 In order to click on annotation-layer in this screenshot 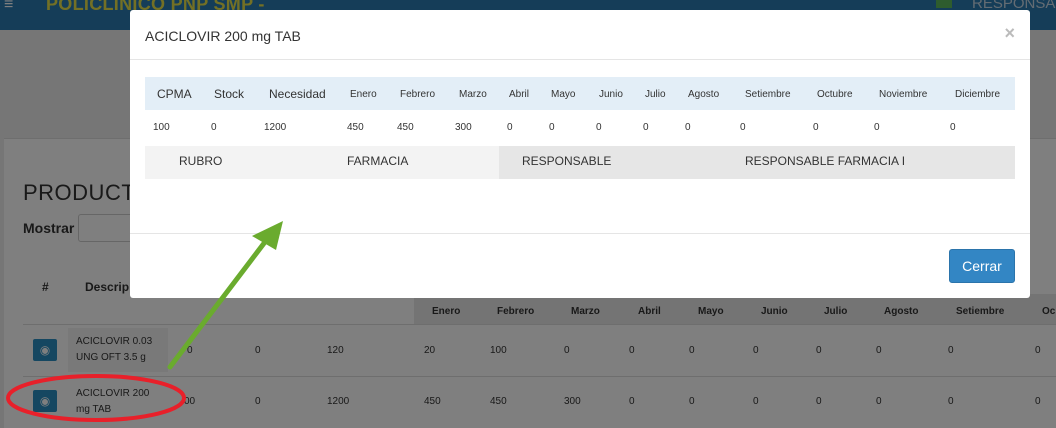, I will do `click(144, 321)`.